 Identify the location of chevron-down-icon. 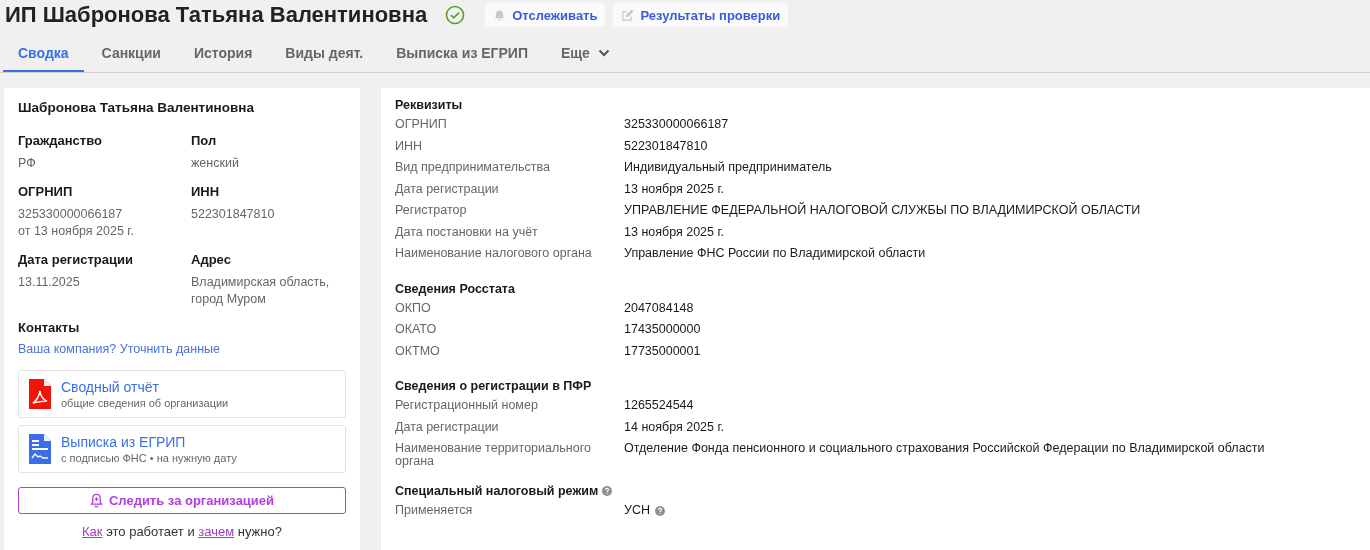
(603, 53).